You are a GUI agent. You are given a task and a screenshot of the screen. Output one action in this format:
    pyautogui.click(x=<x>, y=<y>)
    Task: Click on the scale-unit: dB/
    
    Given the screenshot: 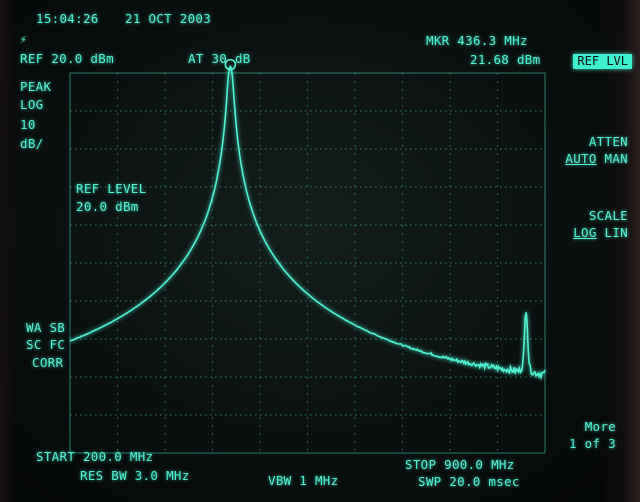 What is the action you would take?
    pyautogui.click(x=32, y=143)
    